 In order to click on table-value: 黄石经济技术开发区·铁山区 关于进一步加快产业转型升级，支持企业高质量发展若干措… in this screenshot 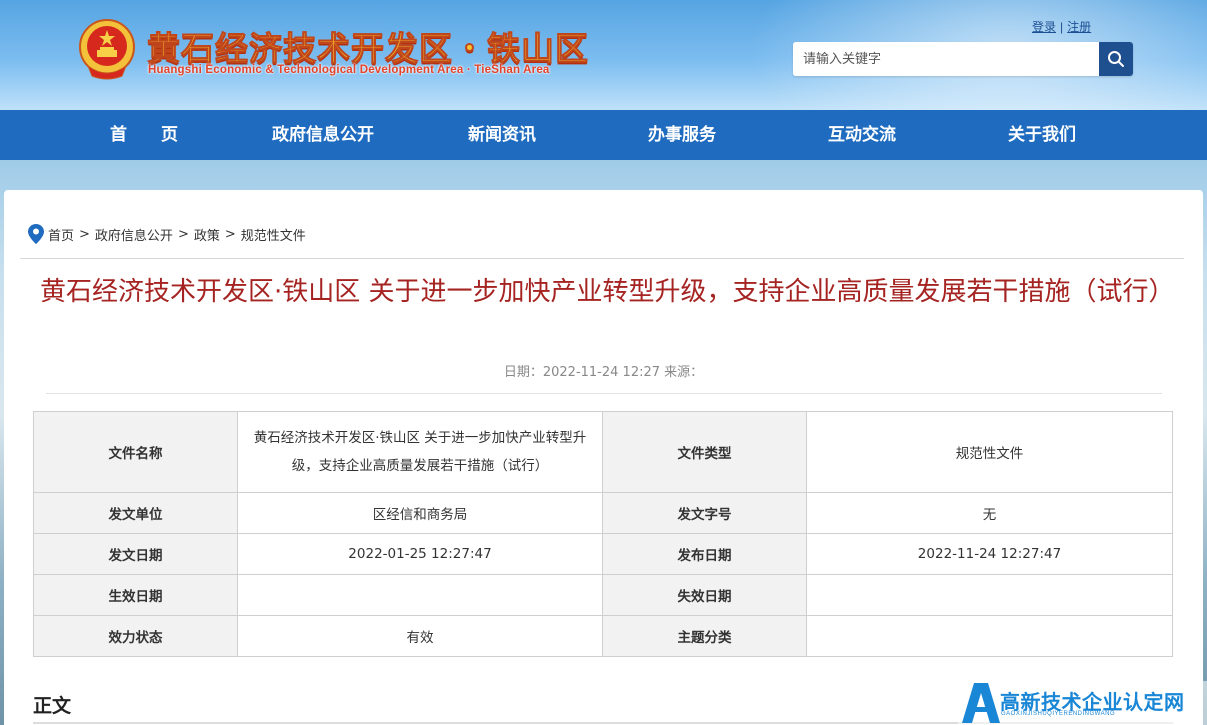, I will do `click(420, 452)`.